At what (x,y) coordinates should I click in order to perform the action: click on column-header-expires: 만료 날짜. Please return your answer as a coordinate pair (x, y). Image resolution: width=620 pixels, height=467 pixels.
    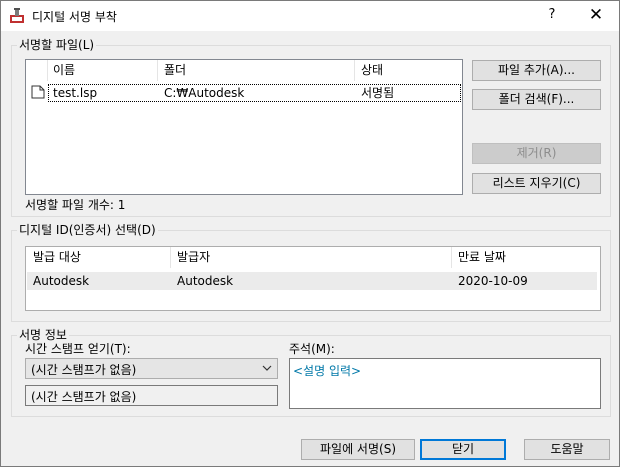
    Looking at the image, I should click on (482, 257).